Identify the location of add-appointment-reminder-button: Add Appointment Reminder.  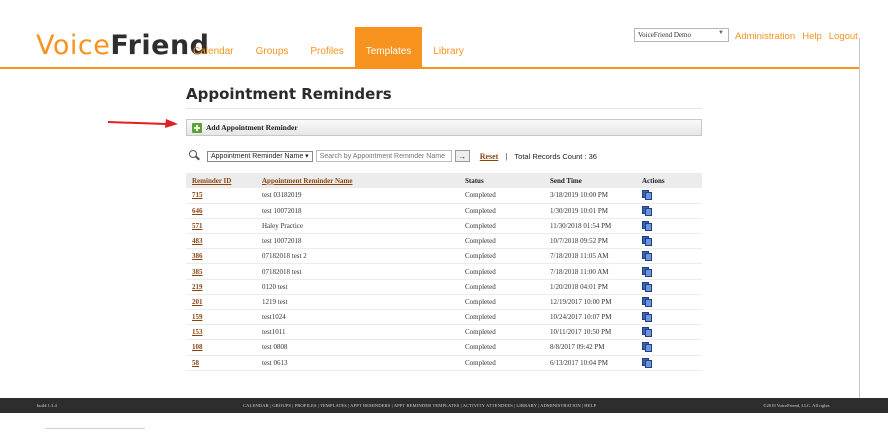
(444, 127).